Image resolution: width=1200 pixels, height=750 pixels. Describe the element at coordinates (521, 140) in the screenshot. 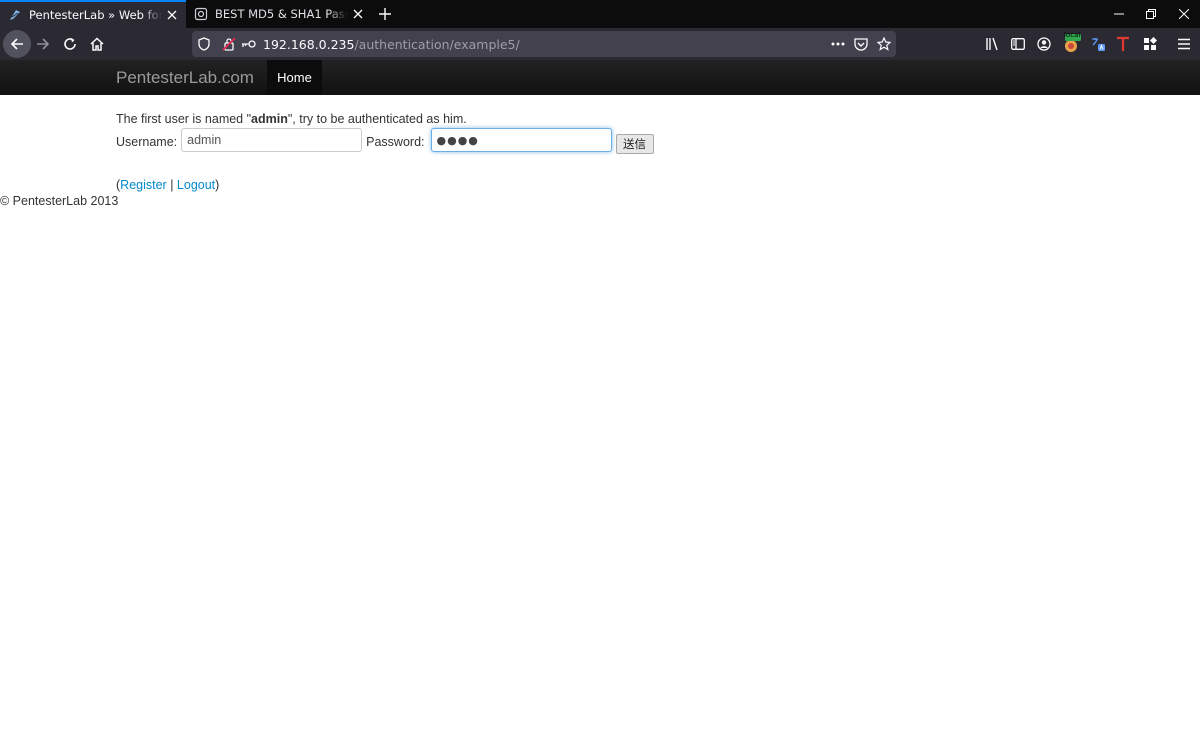

I see `password-input: ●●●●` at that location.